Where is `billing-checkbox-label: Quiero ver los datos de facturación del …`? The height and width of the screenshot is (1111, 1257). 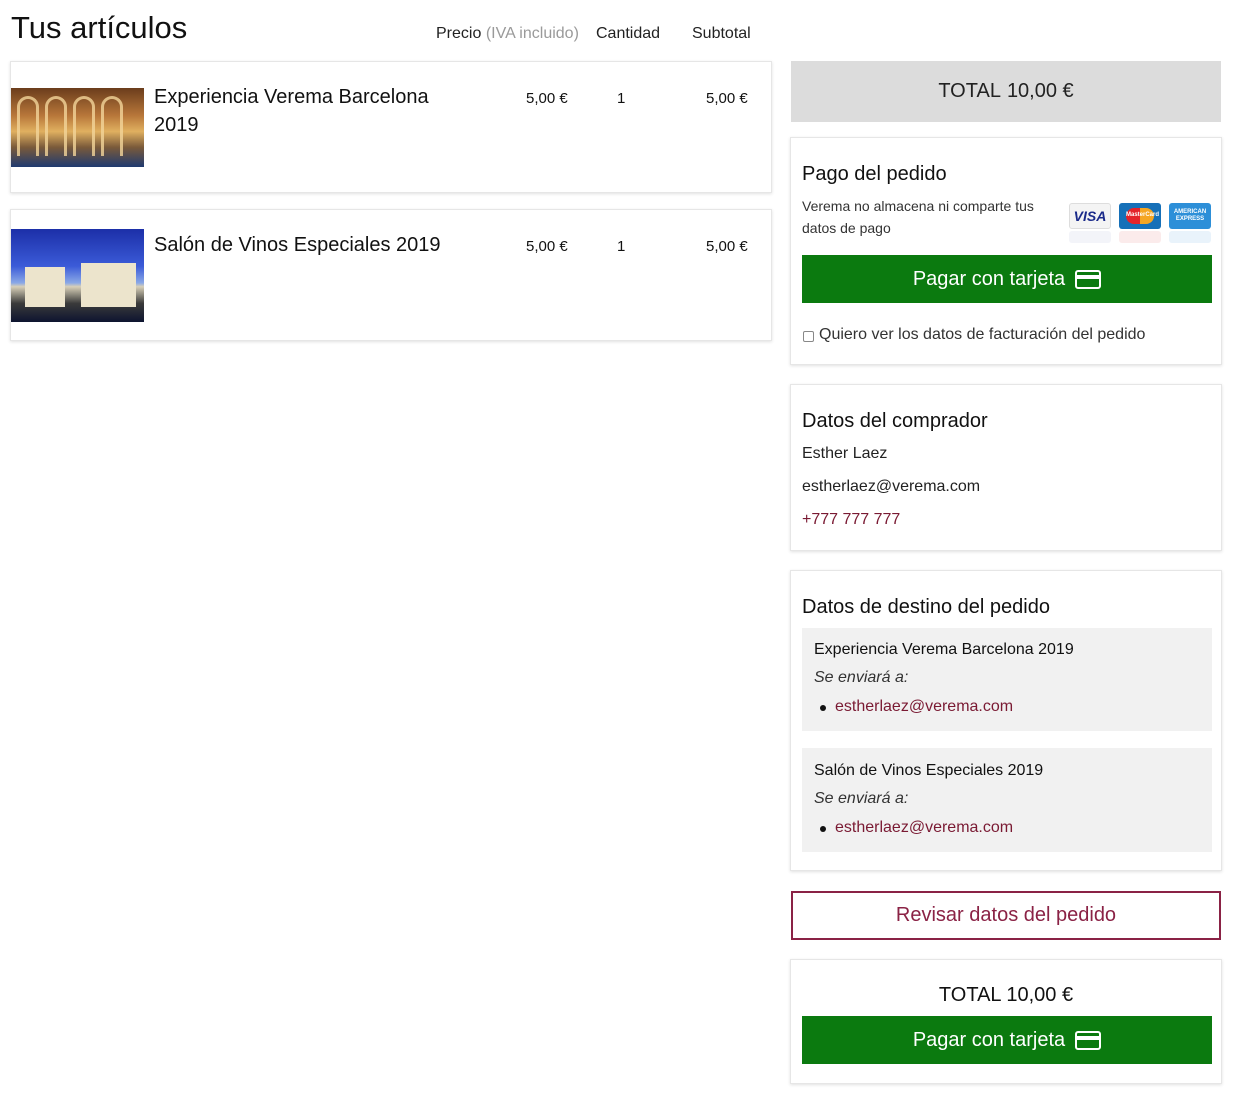 billing-checkbox-label: Quiero ver los datos de facturación del … is located at coordinates (982, 335).